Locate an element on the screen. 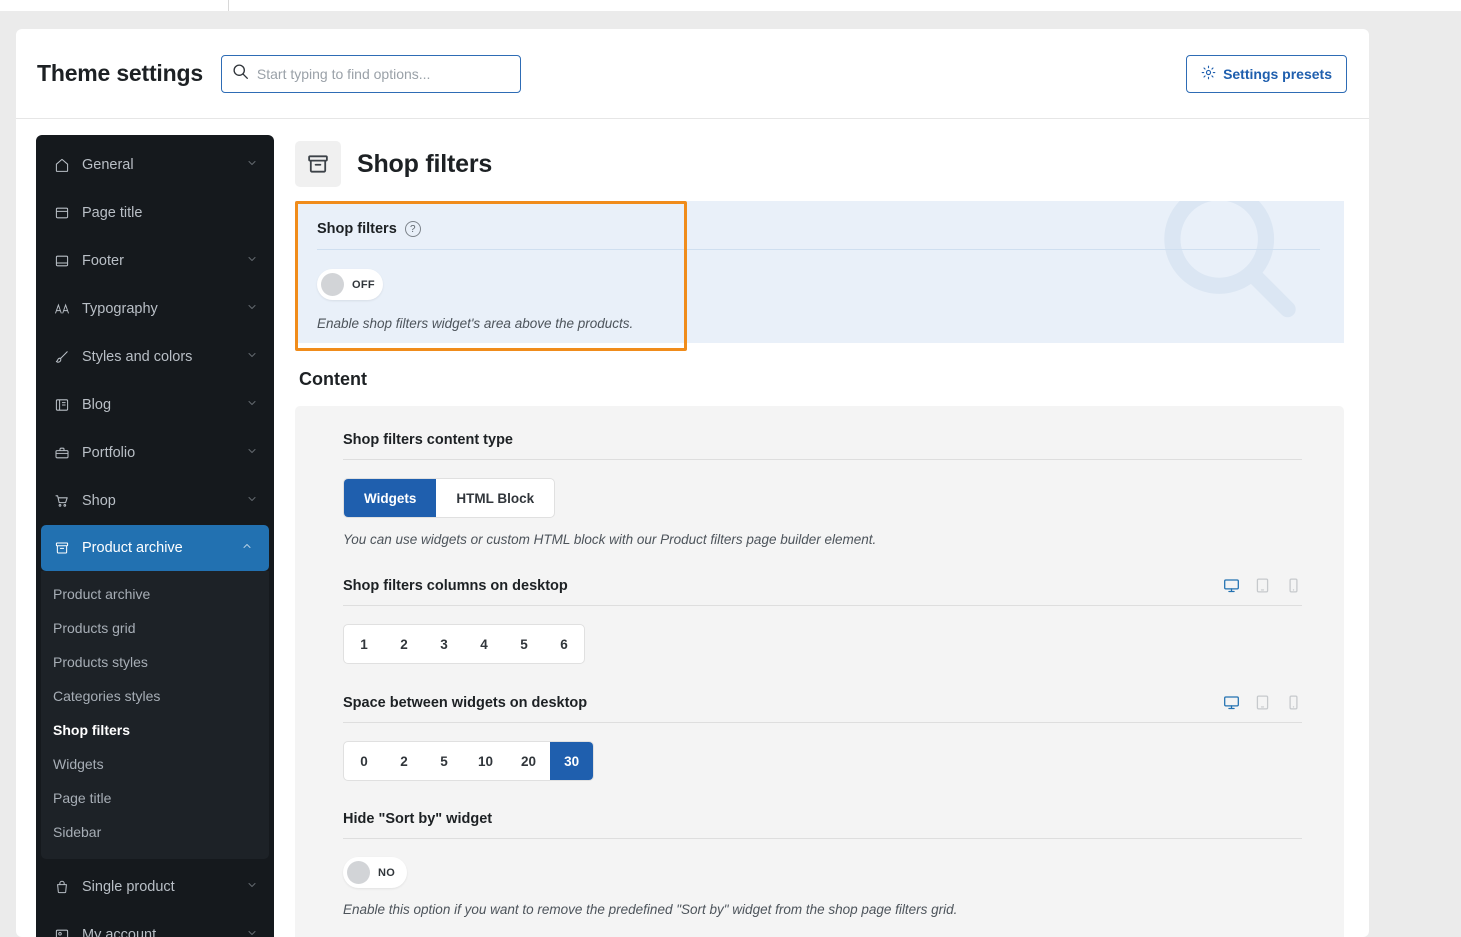  sidebar-item-my-account: My account is located at coordinates (155, 924).